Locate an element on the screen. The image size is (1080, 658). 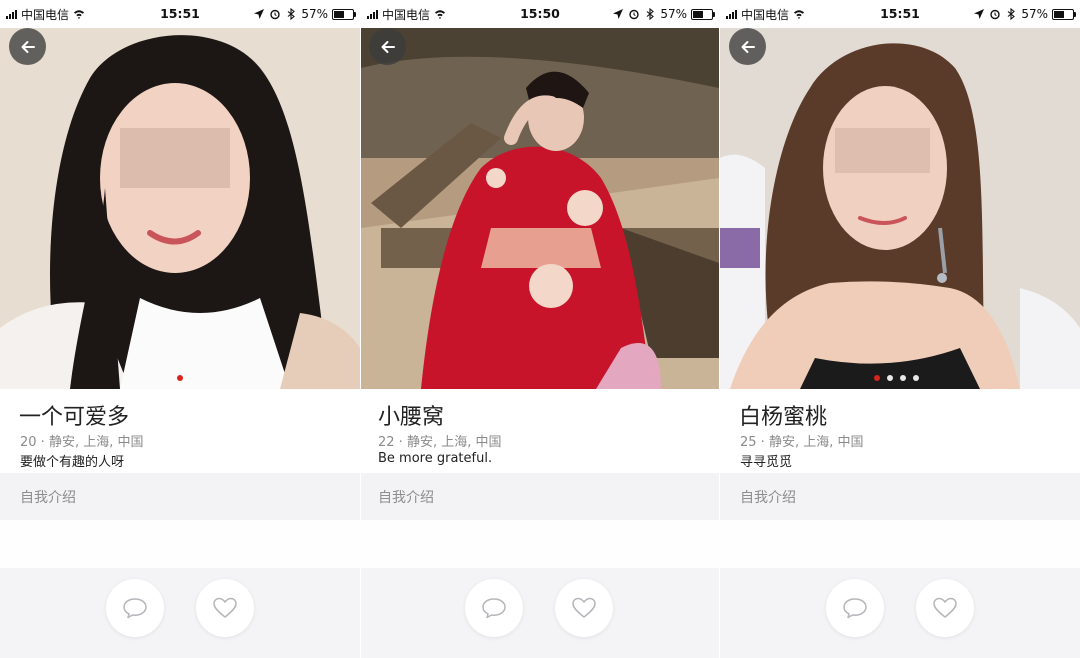
profile-name: 一个可爱多 is located at coordinates (74, 417).